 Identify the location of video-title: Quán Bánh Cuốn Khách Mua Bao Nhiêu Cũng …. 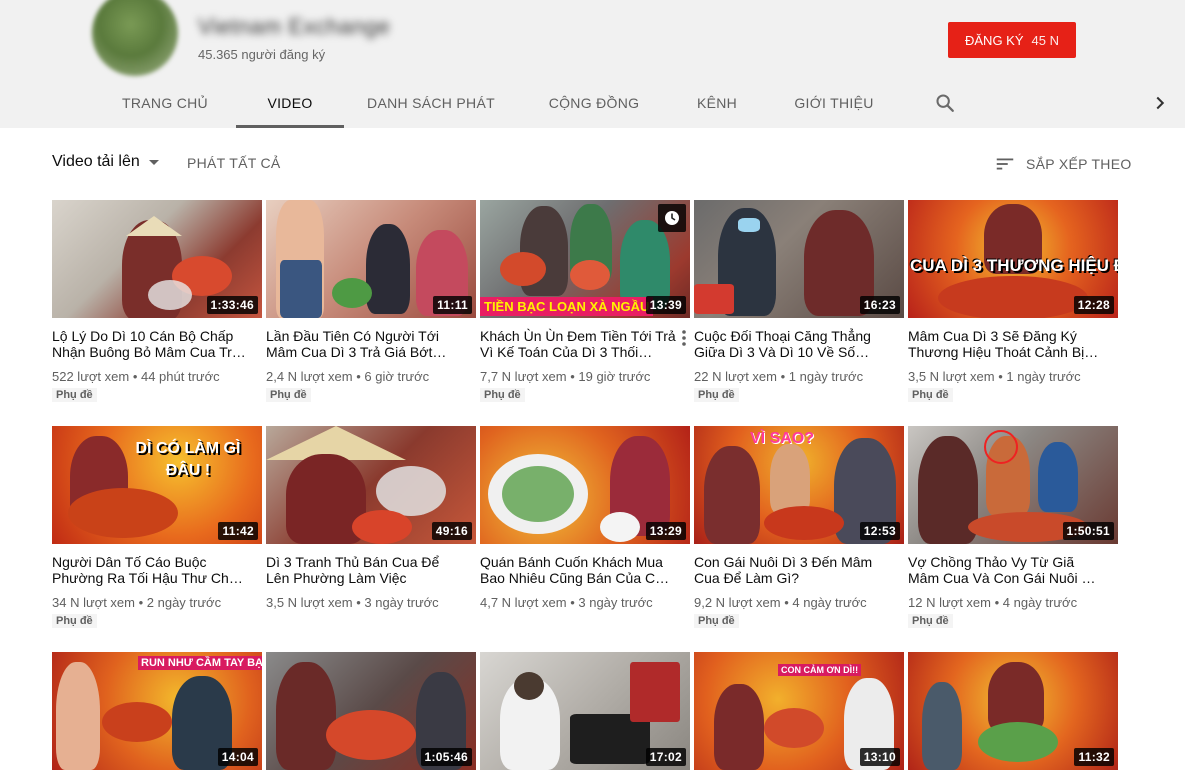
(585, 570).